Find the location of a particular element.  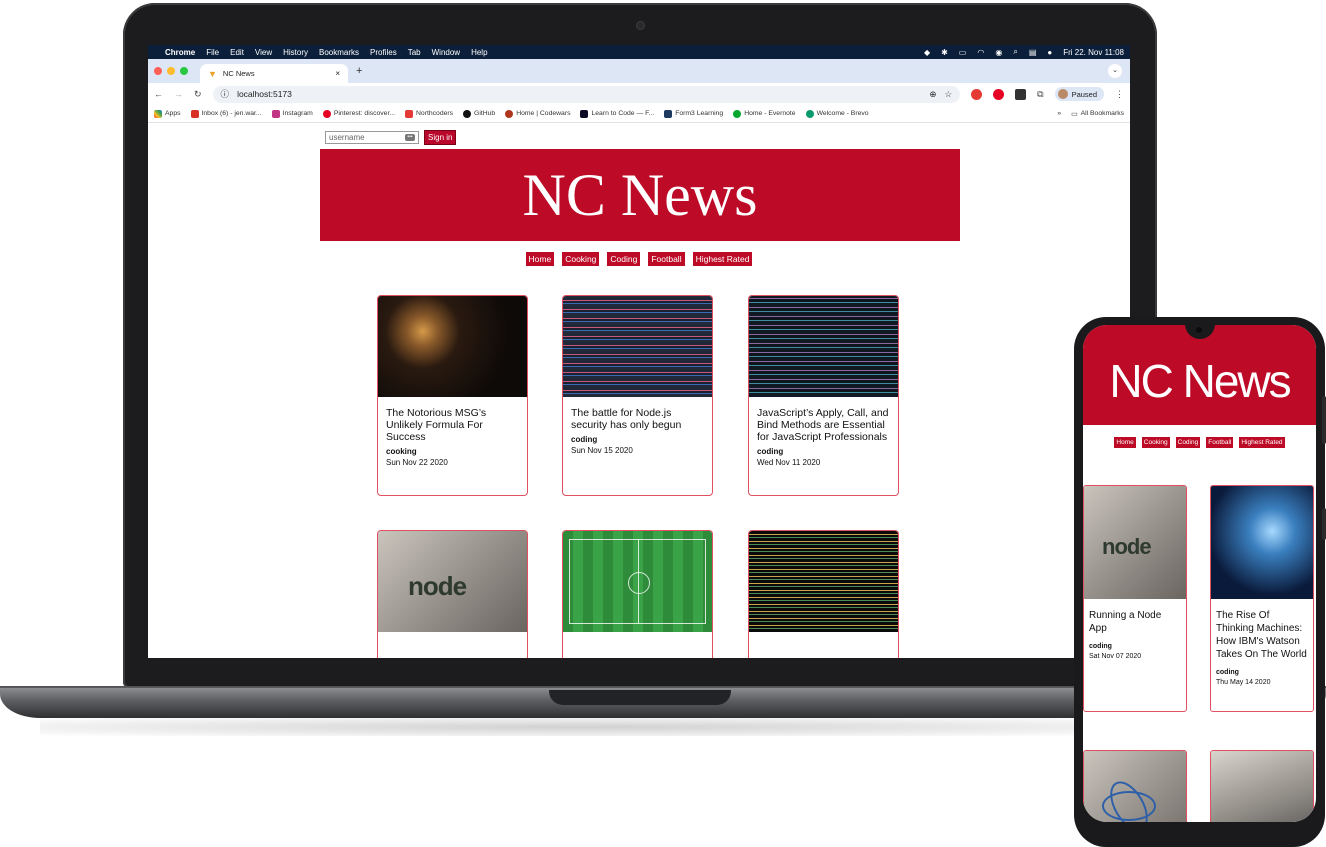

phone-article-topic: coding is located at coordinates (1100, 646).